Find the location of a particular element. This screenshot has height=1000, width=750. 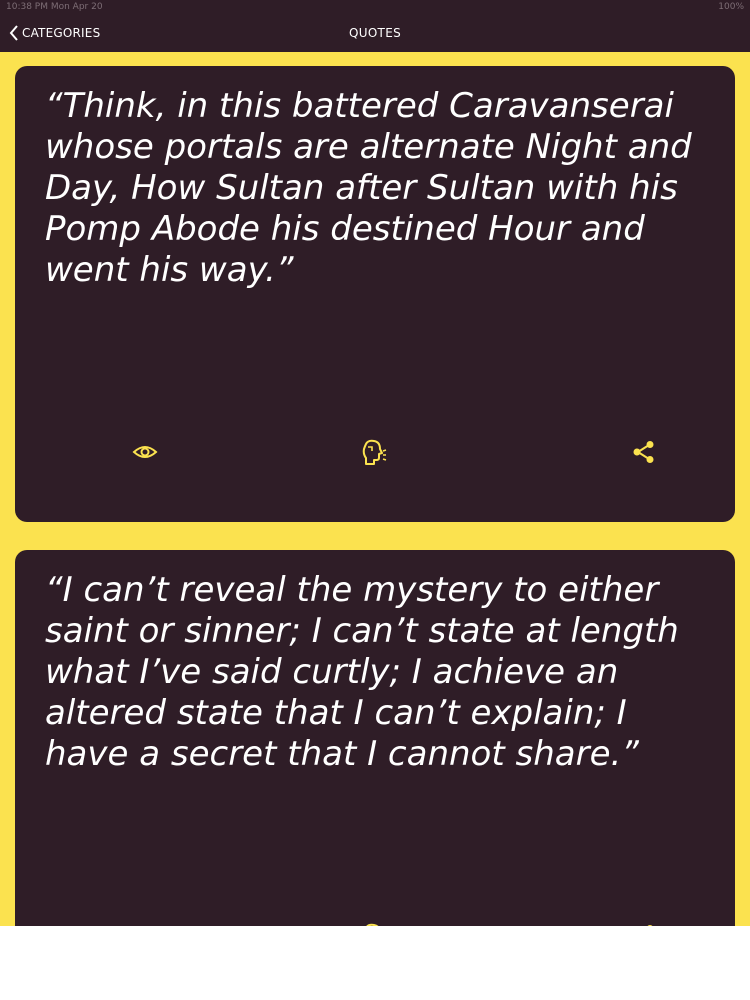

page-title: QUOTES is located at coordinates (374, 33).